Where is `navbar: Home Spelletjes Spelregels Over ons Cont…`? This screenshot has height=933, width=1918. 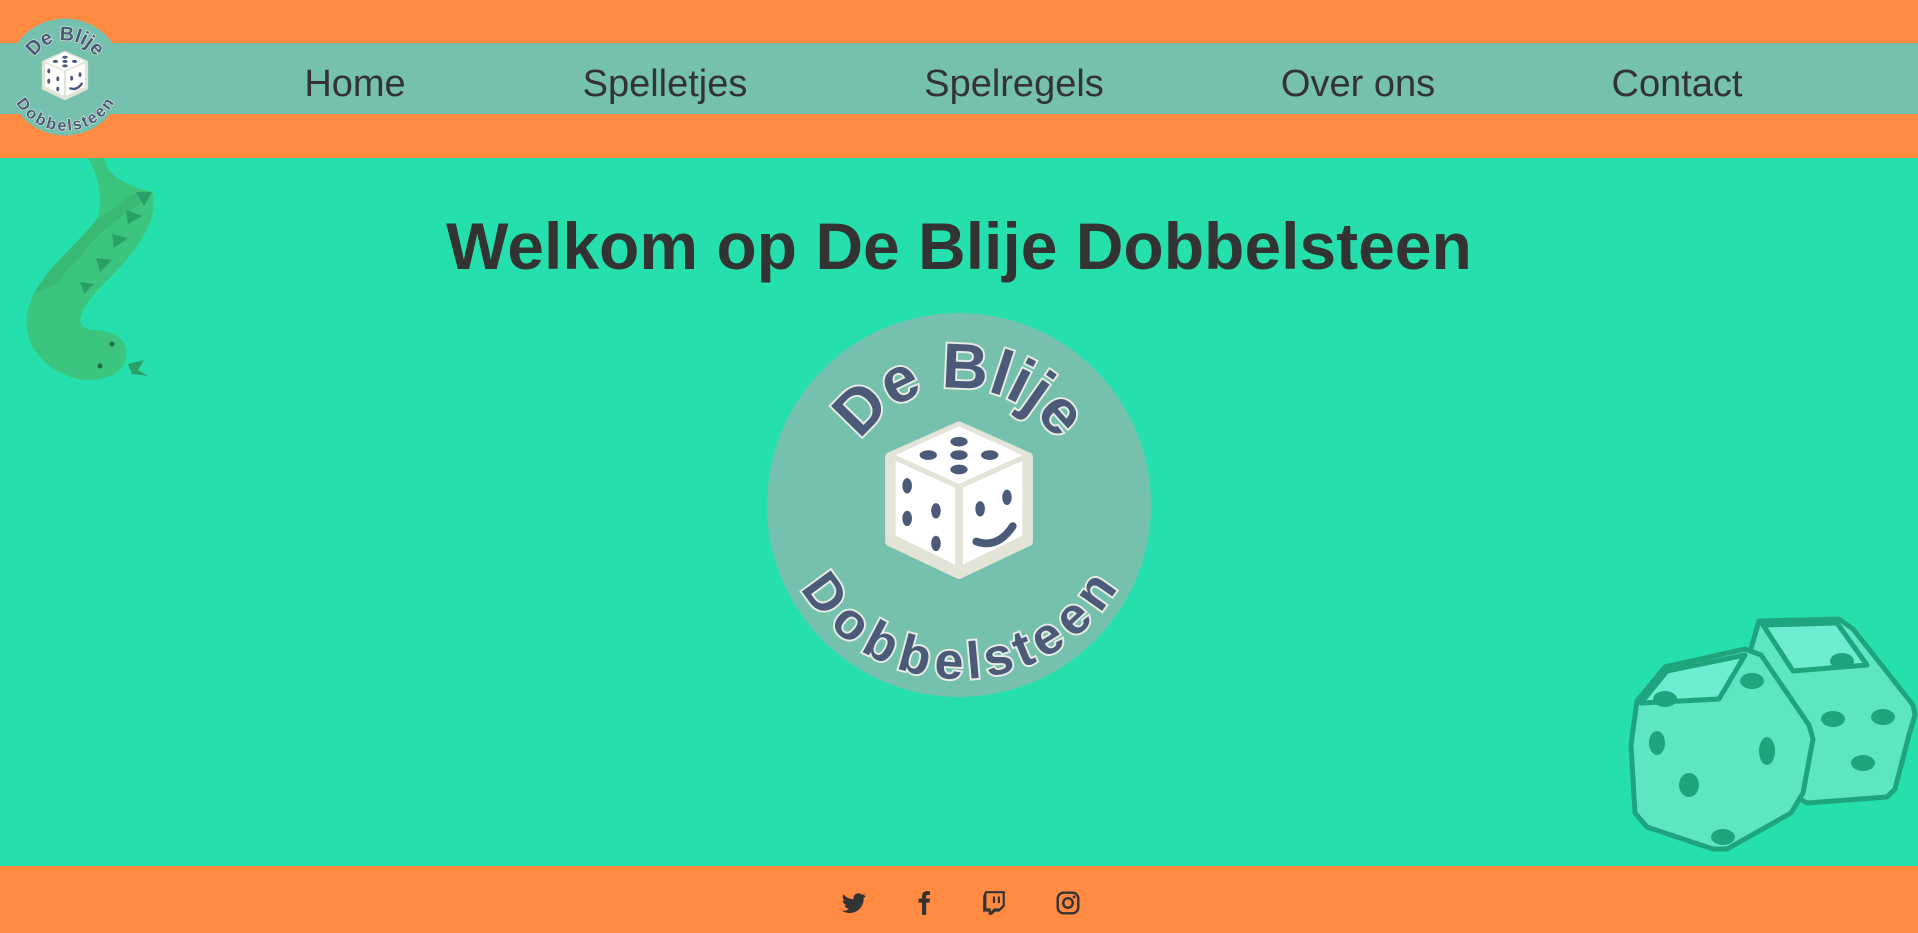 navbar: Home Spelletjes Spelregels Over ons Cont… is located at coordinates (959, 78).